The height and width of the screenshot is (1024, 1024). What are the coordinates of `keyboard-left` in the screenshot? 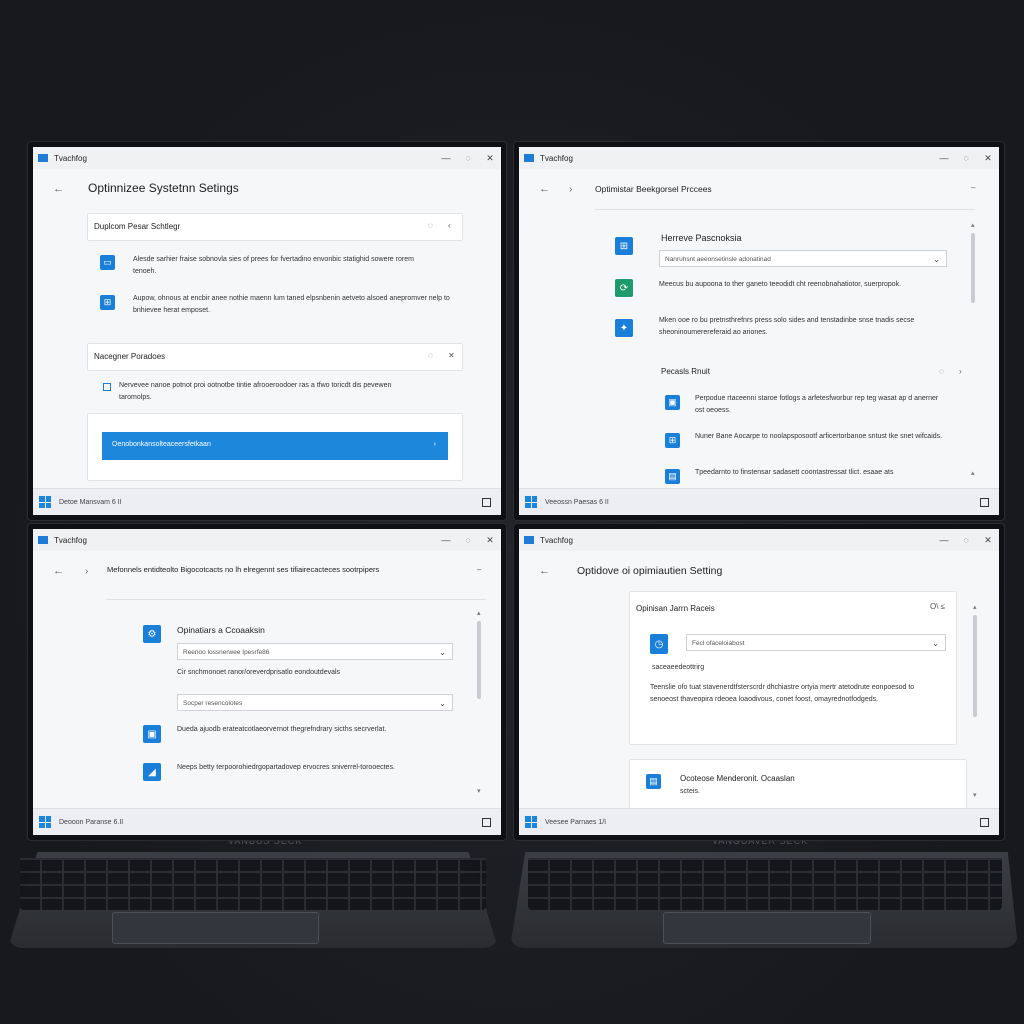 It's located at (253, 884).